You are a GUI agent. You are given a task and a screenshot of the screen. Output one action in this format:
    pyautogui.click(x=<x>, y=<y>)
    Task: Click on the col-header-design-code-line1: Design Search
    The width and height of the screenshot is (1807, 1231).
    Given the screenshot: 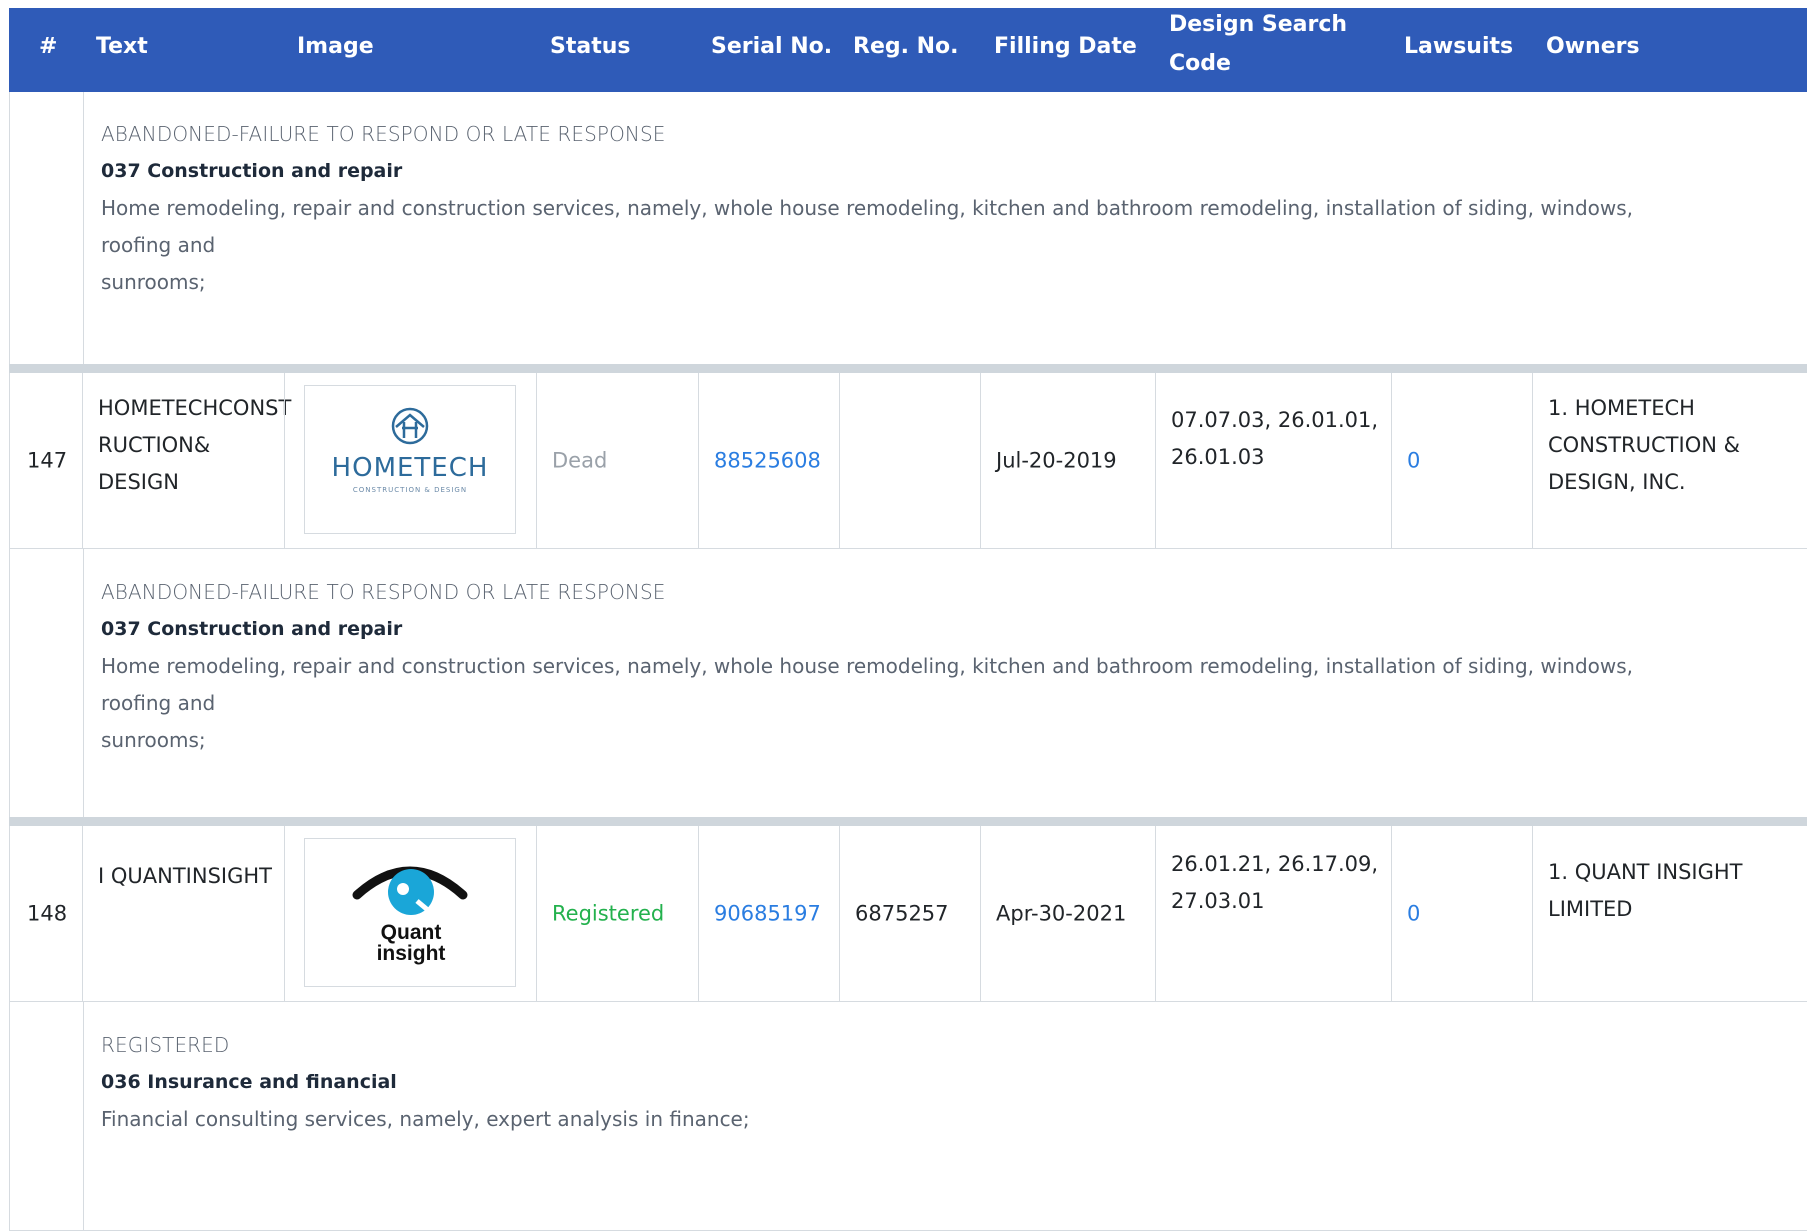 What is the action you would take?
    pyautogui.click(x=1258, y=24)
    